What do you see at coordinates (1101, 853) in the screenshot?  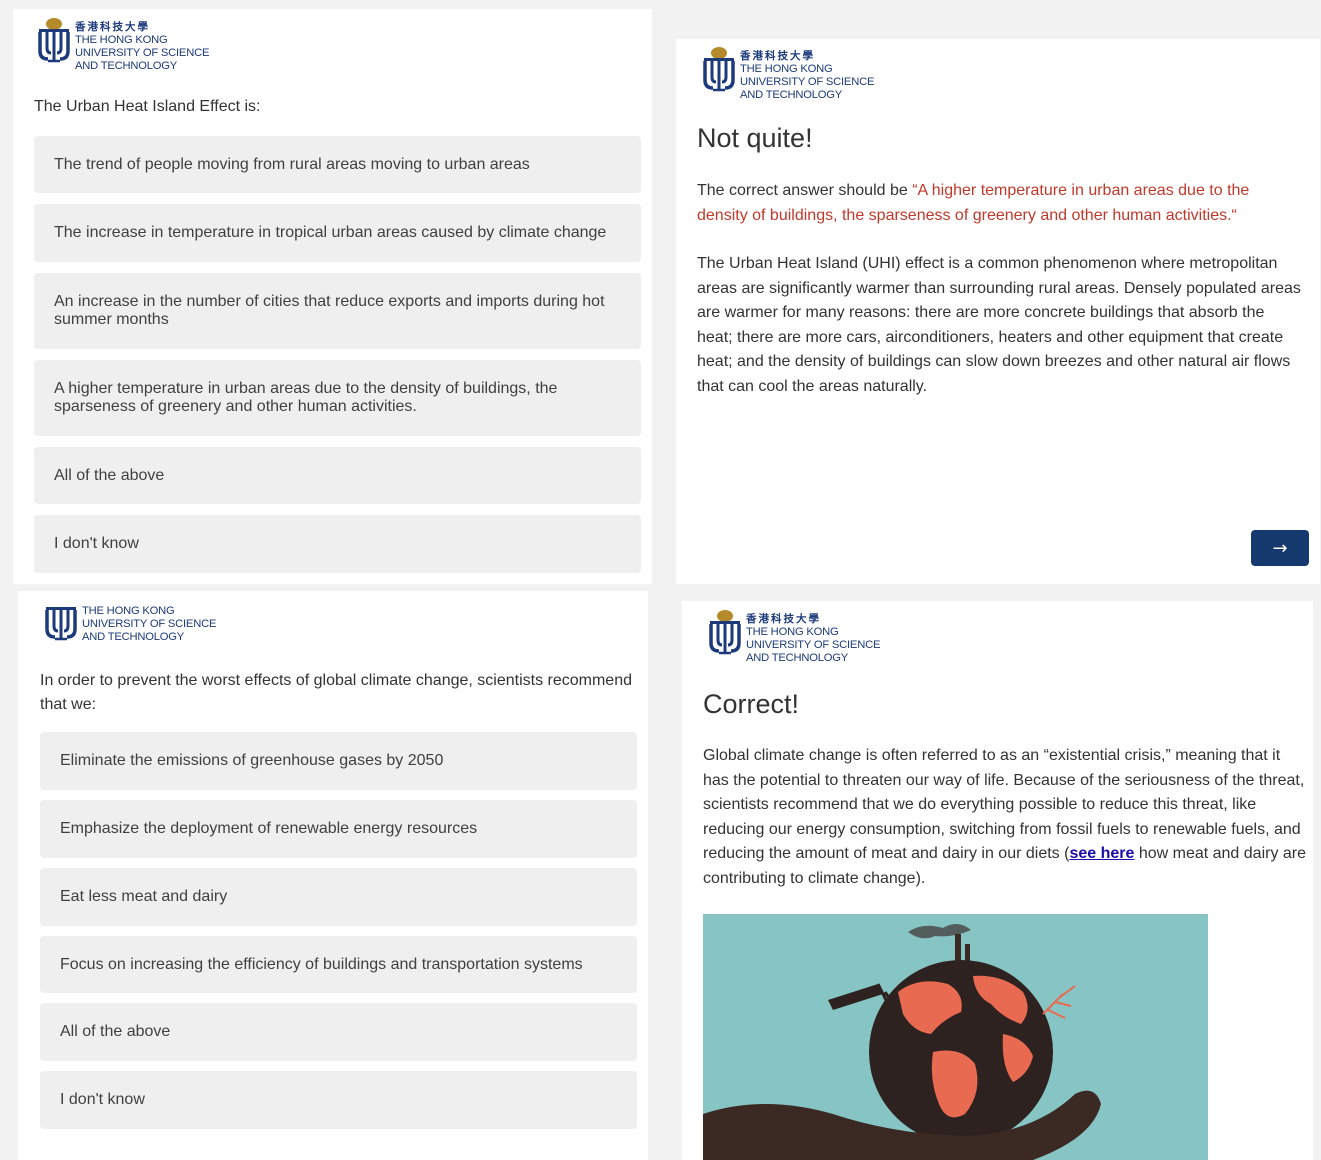 I see `see-here-link: see here` at bounding box center [1101, 853].